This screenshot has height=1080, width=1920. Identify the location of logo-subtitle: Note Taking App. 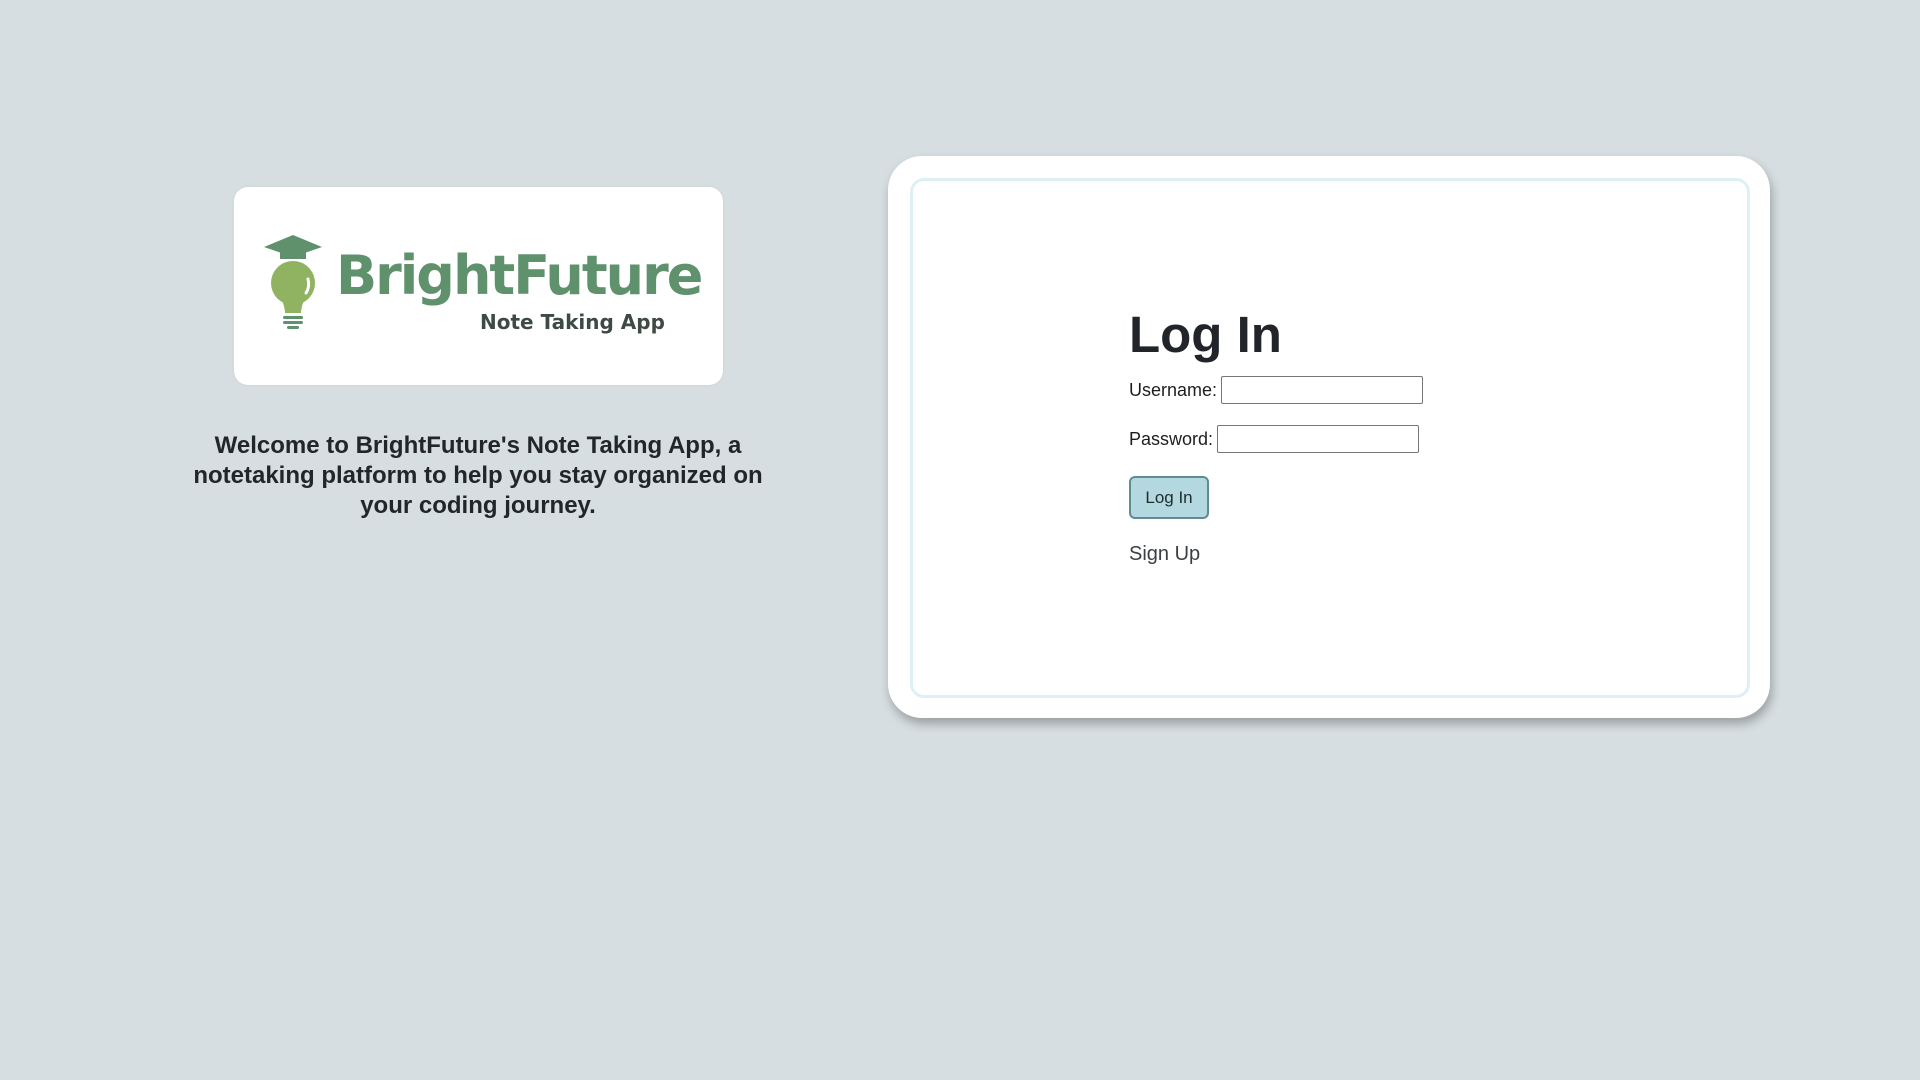
(572, 322).